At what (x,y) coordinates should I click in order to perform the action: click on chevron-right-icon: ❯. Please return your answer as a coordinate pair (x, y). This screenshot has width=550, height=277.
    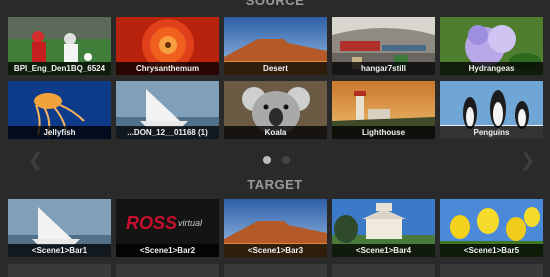
    Looking at the image, I should click on (527, 160).